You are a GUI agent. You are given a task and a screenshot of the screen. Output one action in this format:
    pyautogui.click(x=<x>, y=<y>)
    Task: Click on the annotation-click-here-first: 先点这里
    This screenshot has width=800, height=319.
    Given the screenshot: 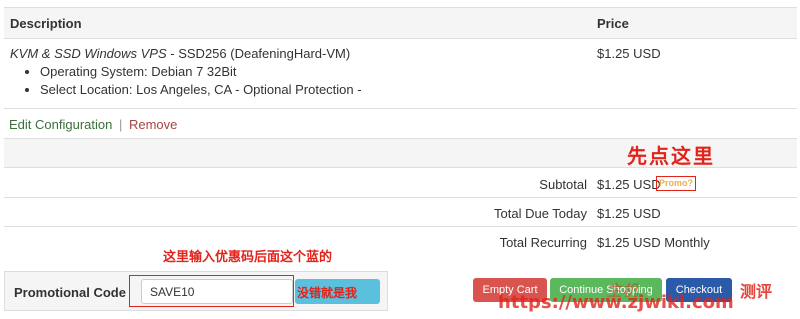 What is the action you would take?
    pyautogui.click(x=671, y=154)
    